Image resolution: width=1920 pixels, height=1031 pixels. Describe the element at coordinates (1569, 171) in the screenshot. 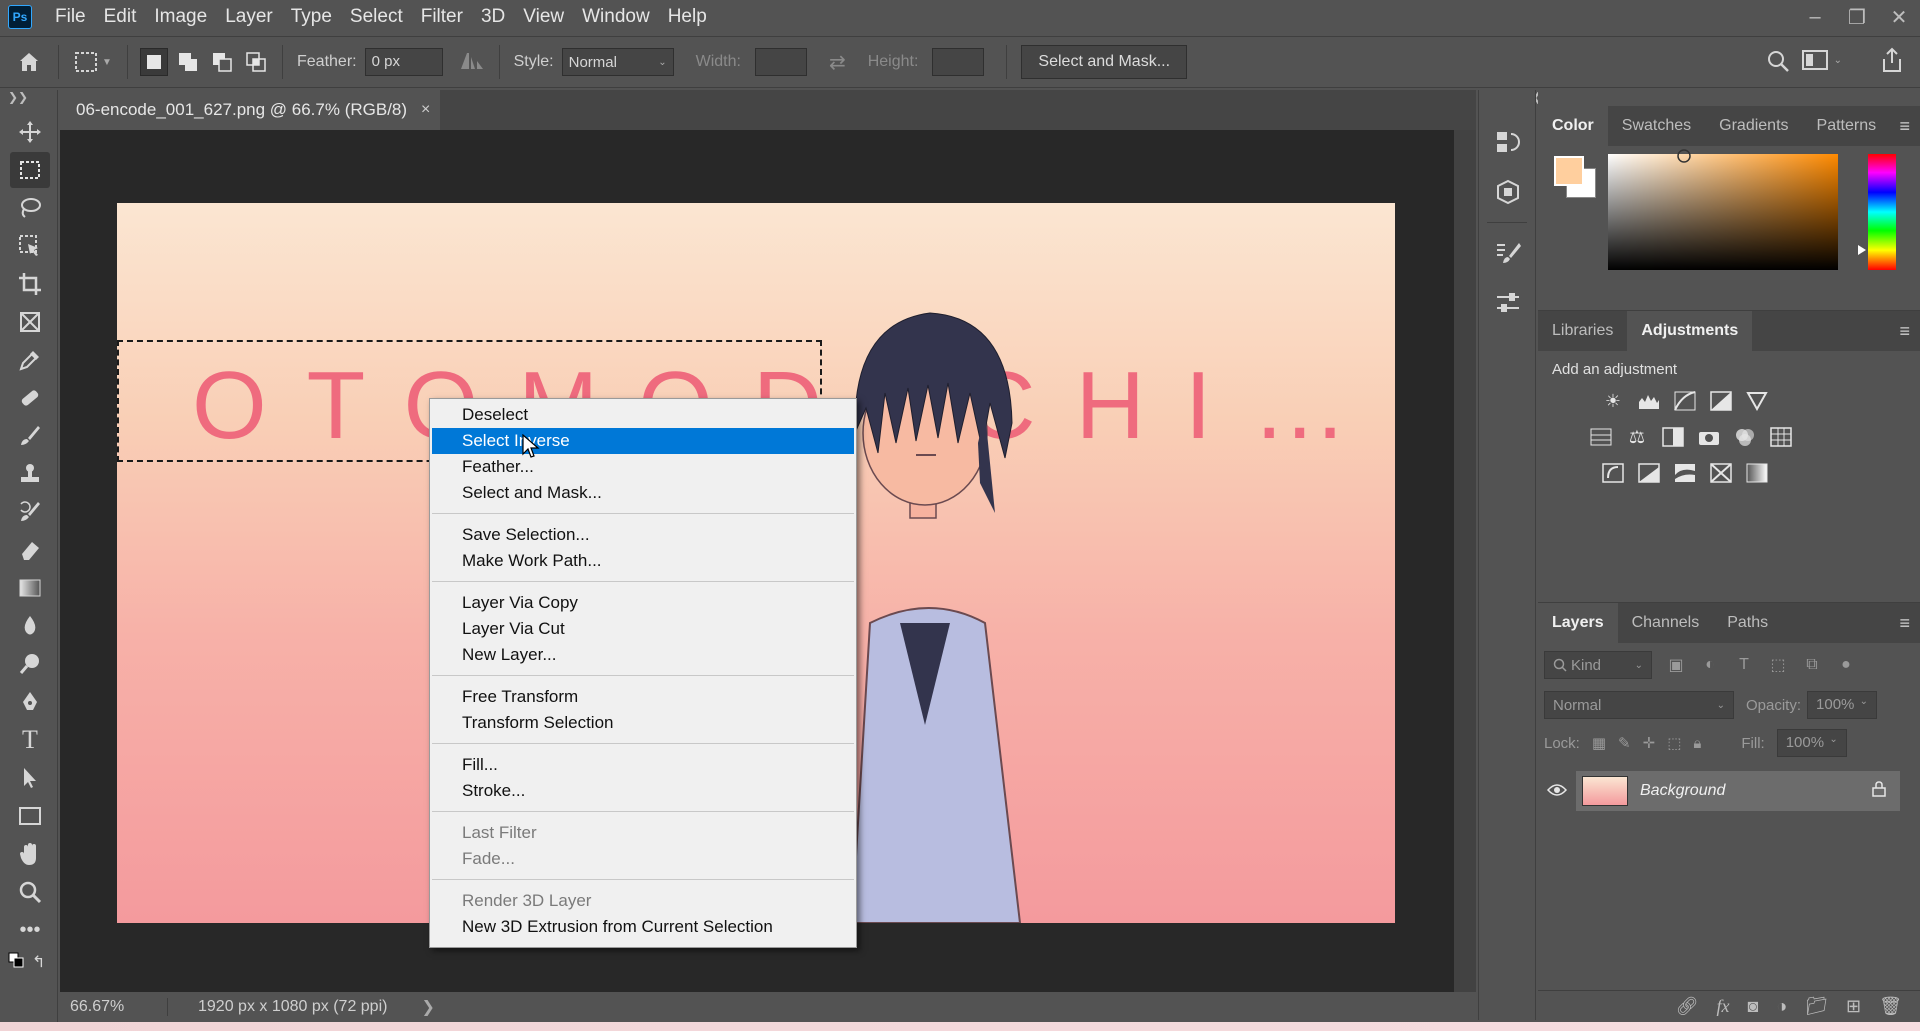

I see `foreground-color-swatch` at that location.